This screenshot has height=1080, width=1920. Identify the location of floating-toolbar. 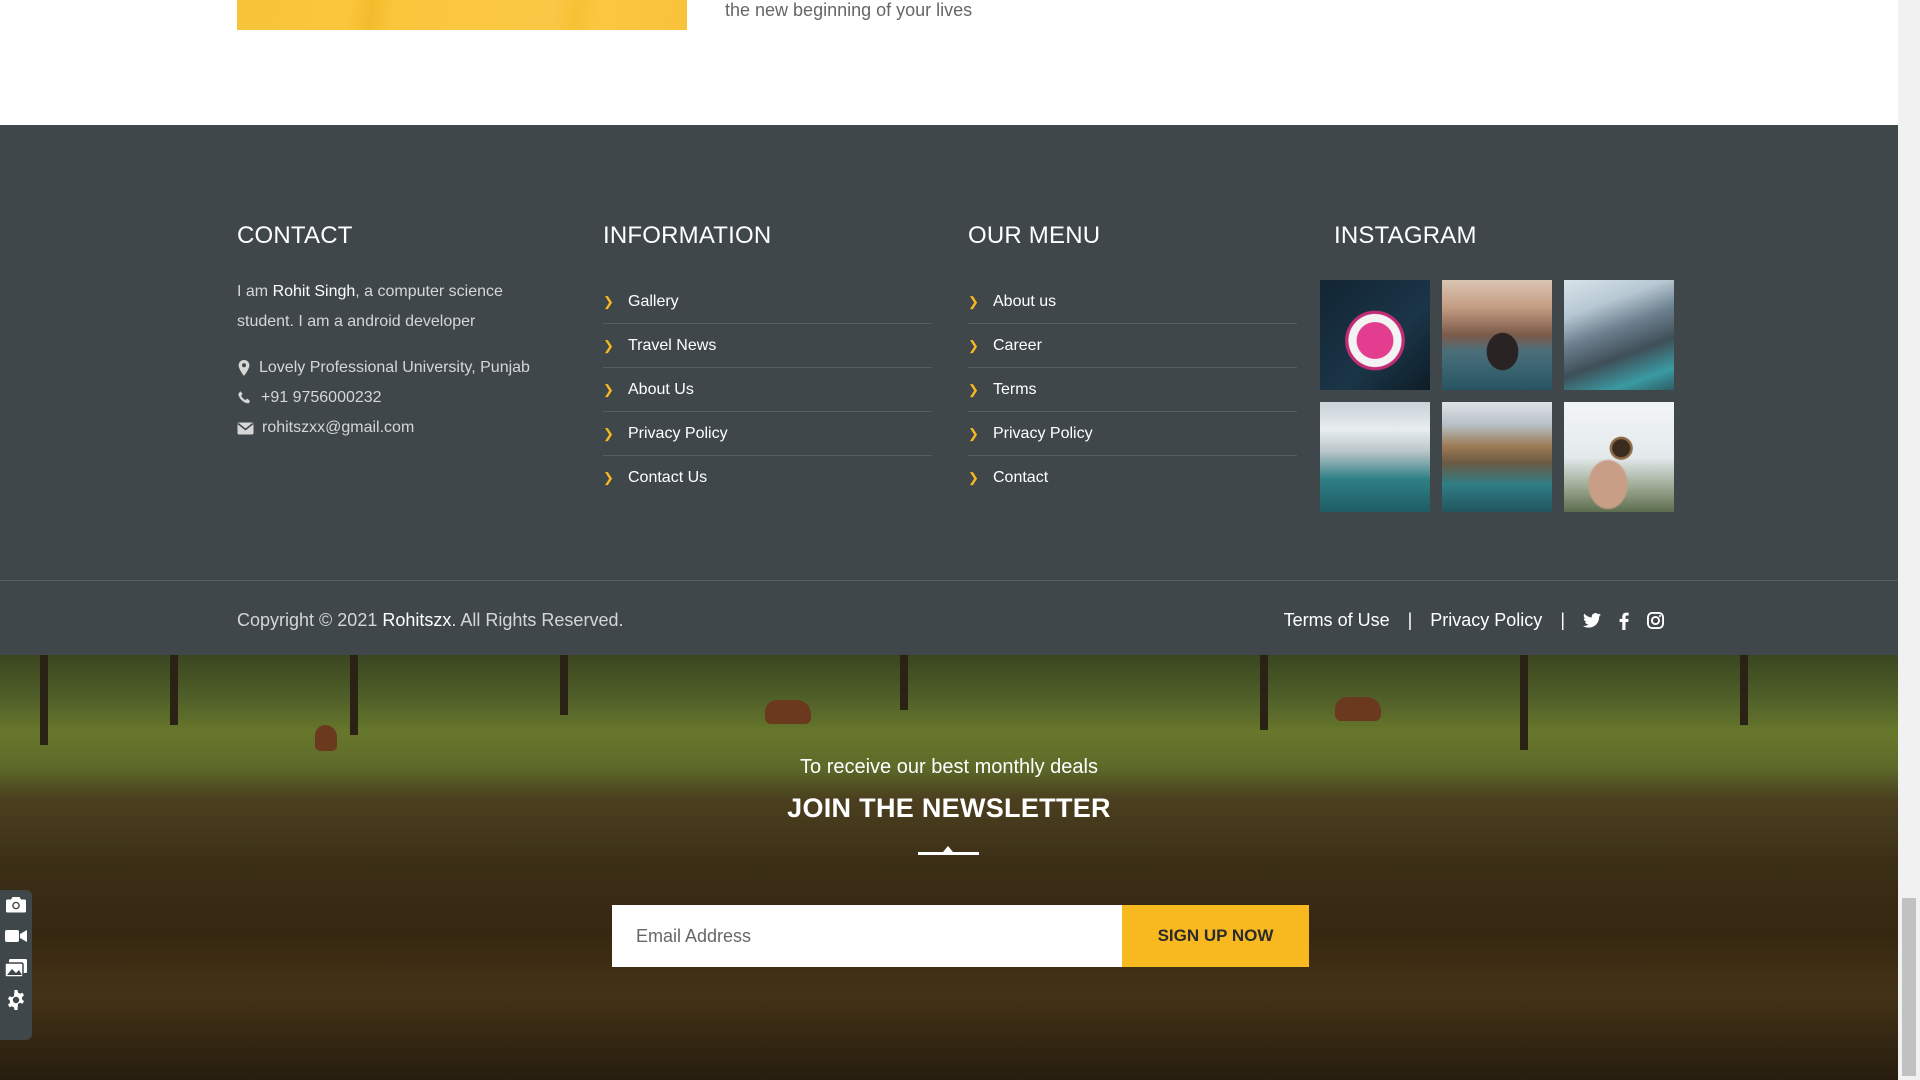
(16, 965).